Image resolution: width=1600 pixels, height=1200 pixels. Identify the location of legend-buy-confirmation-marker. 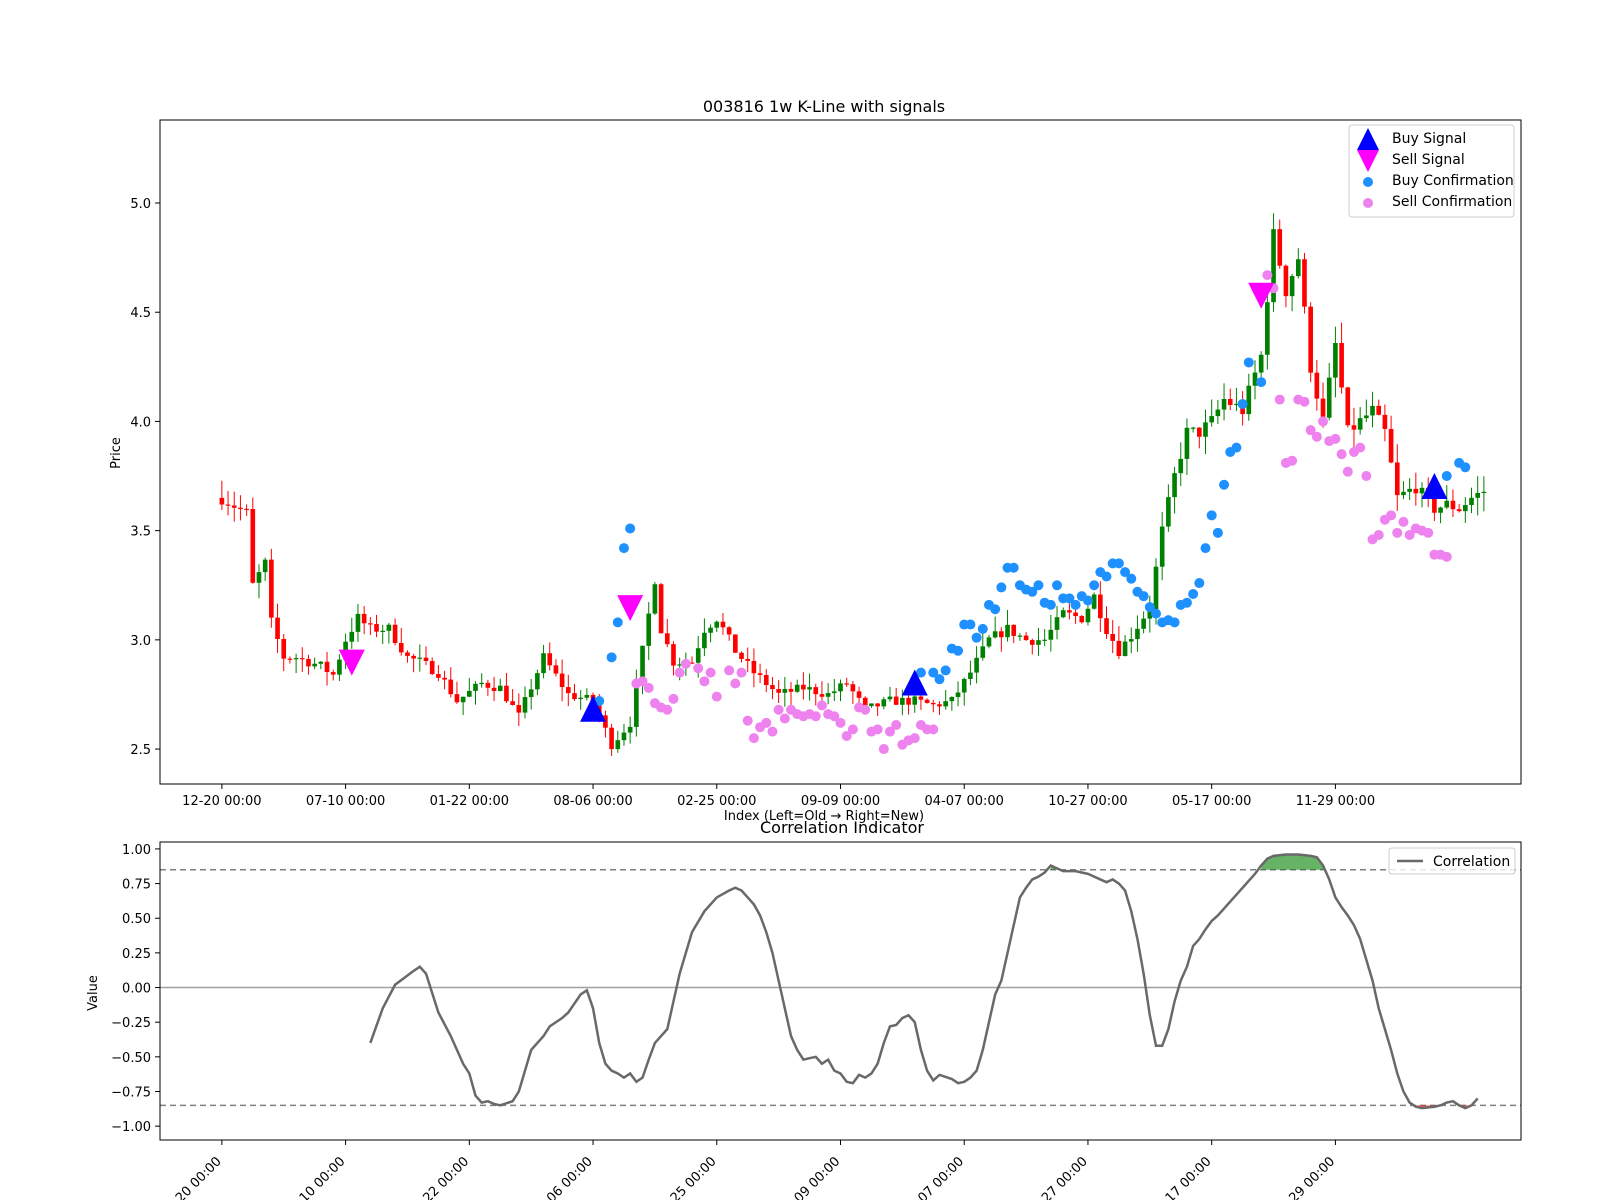
(1368, 182).